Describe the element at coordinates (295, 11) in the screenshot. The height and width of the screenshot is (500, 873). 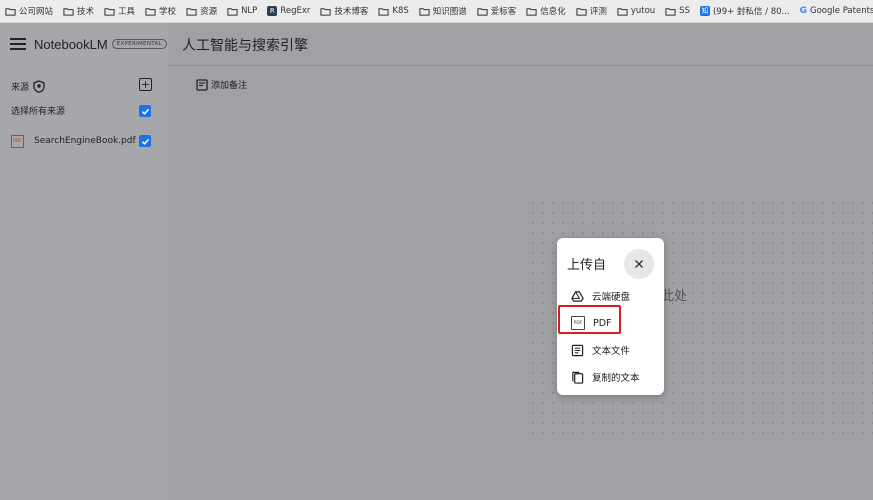
I see `bookmark-label: RegExr` at that location.